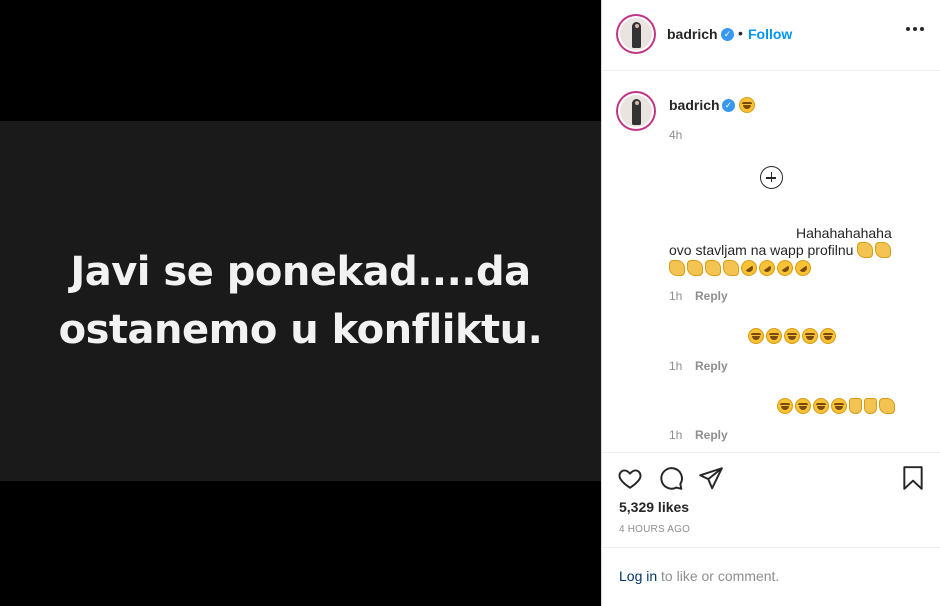  What do you see at coordinates (636, 111) in the screenshot?
I see `caption-avatar` at bounding box center [636, 111].